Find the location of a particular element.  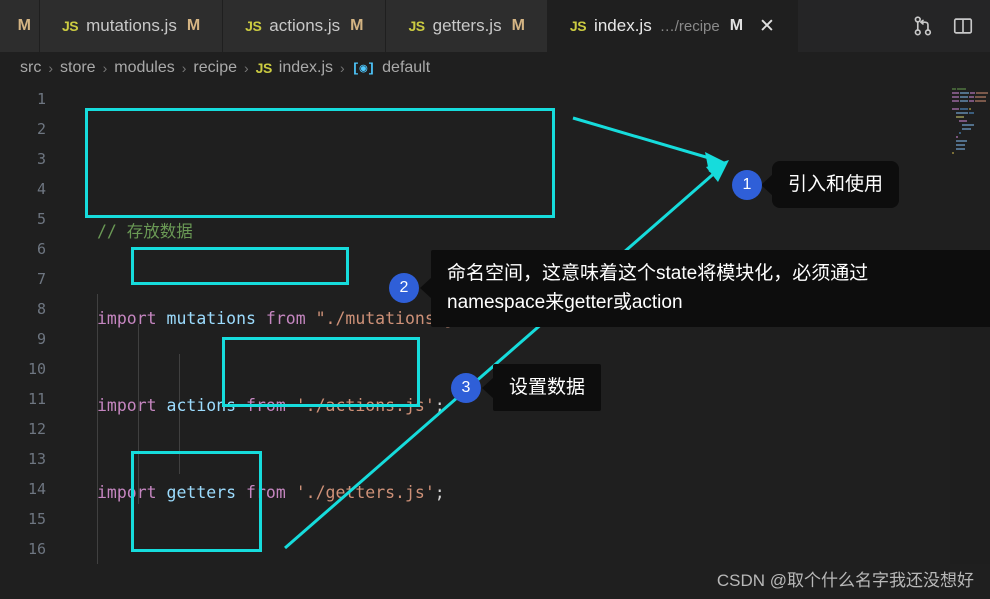

line-number: 5 is located at coordinates (41, 219).